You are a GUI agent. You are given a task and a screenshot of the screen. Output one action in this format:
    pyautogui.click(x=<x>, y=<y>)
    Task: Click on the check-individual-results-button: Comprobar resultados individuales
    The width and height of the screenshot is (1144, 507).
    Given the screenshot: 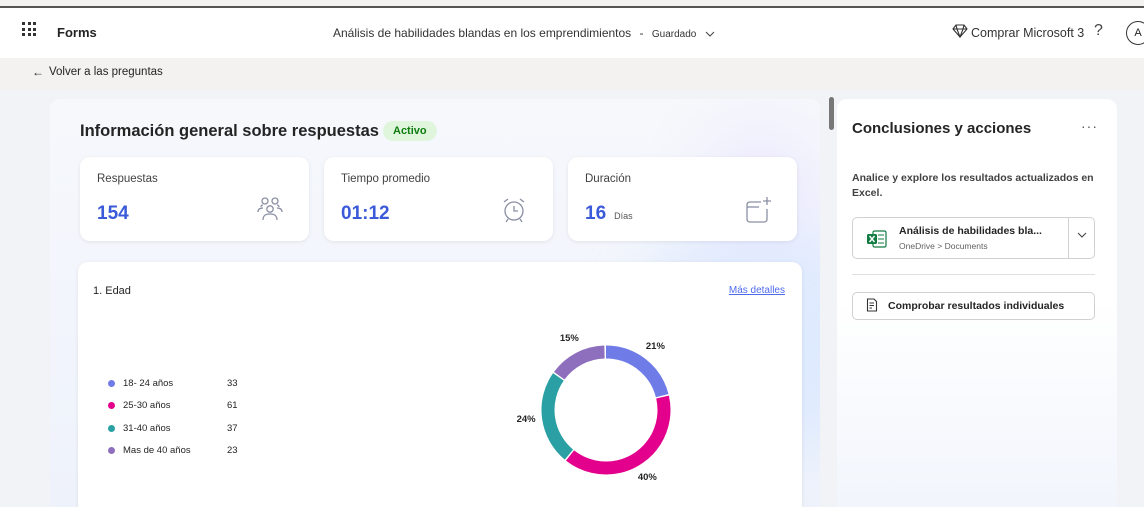 What is the action you would take?
    pyautogui.click(x=973, y=306)
    